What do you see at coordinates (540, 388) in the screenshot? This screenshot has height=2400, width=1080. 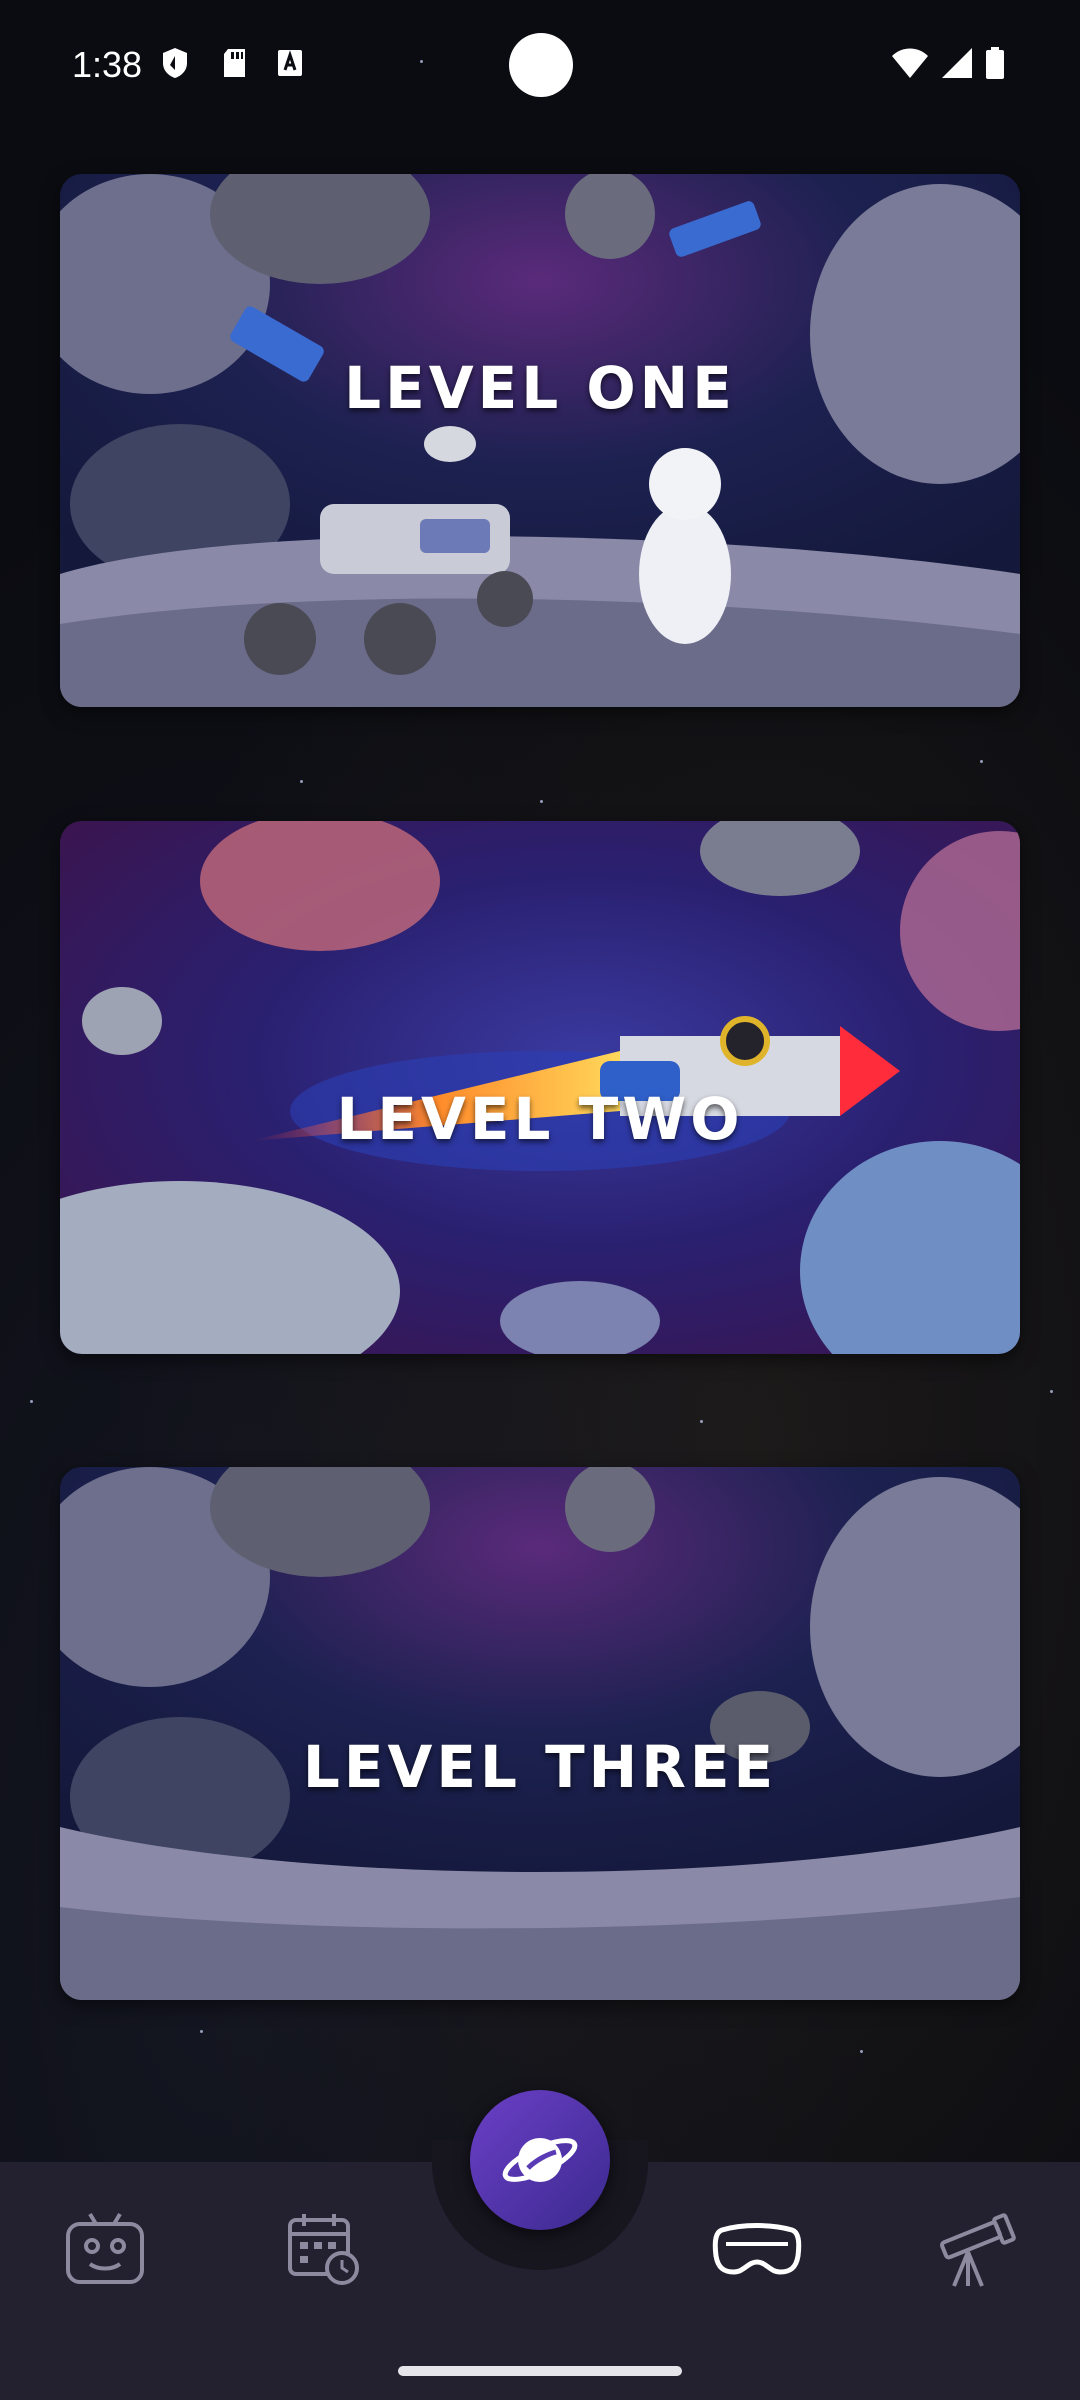 I see `level-one-label: LEVEL ONE` at bounding box center [540, 388].